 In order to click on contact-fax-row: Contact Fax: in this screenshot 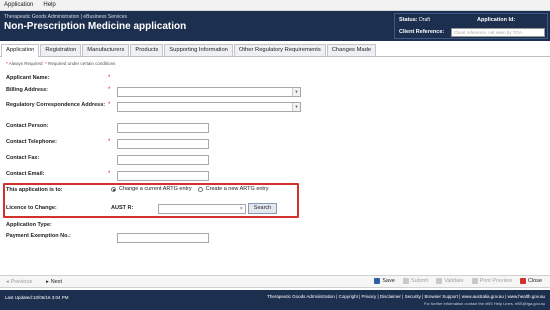, I will do `click(156, 161)`.